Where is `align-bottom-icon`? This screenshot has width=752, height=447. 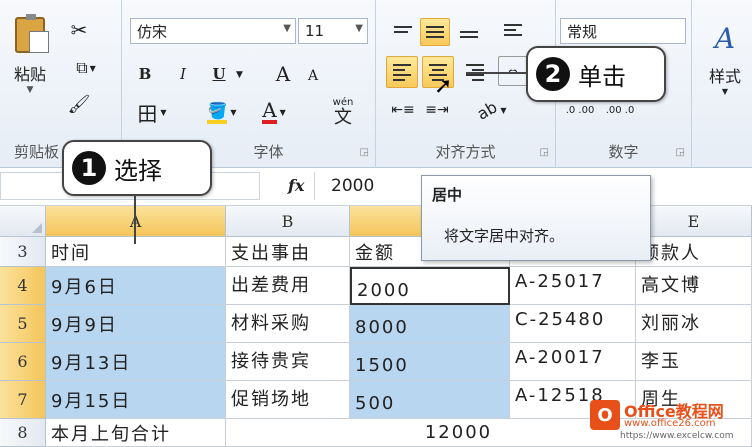
align-bottom-icon is located at coordinates (469, 32).